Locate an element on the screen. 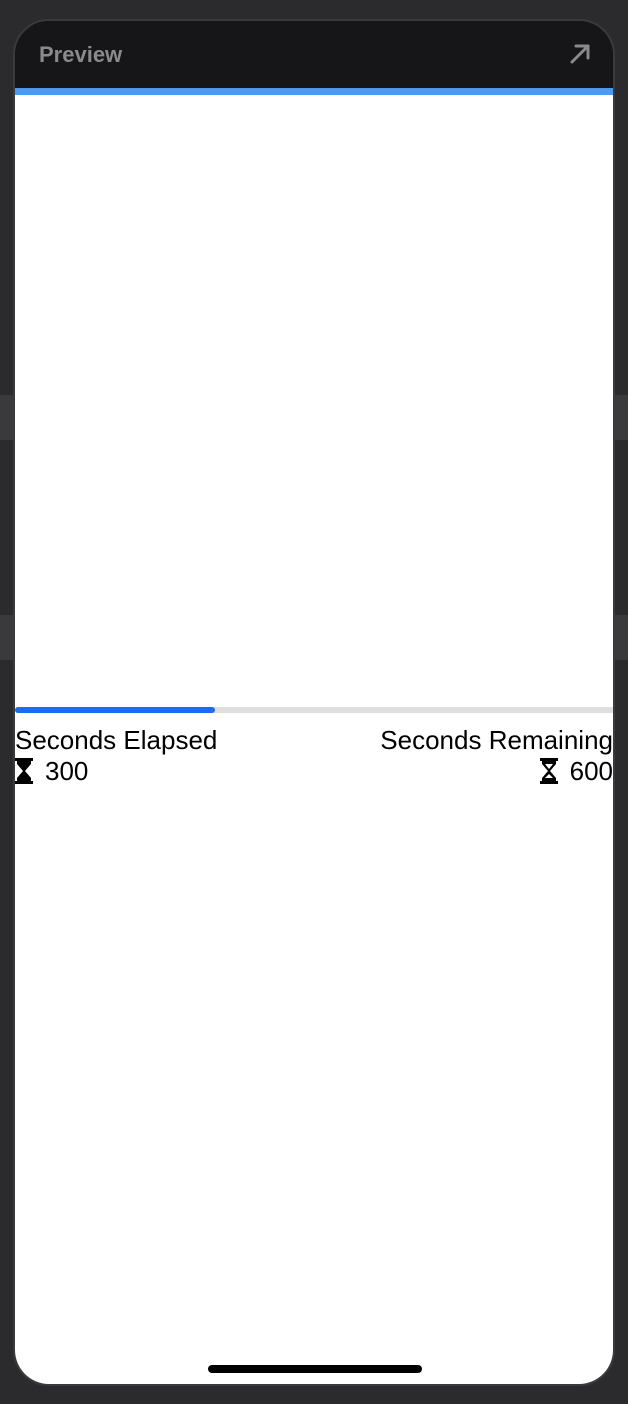  remaining-value-row: 600 is located at coordinates (576, 770).